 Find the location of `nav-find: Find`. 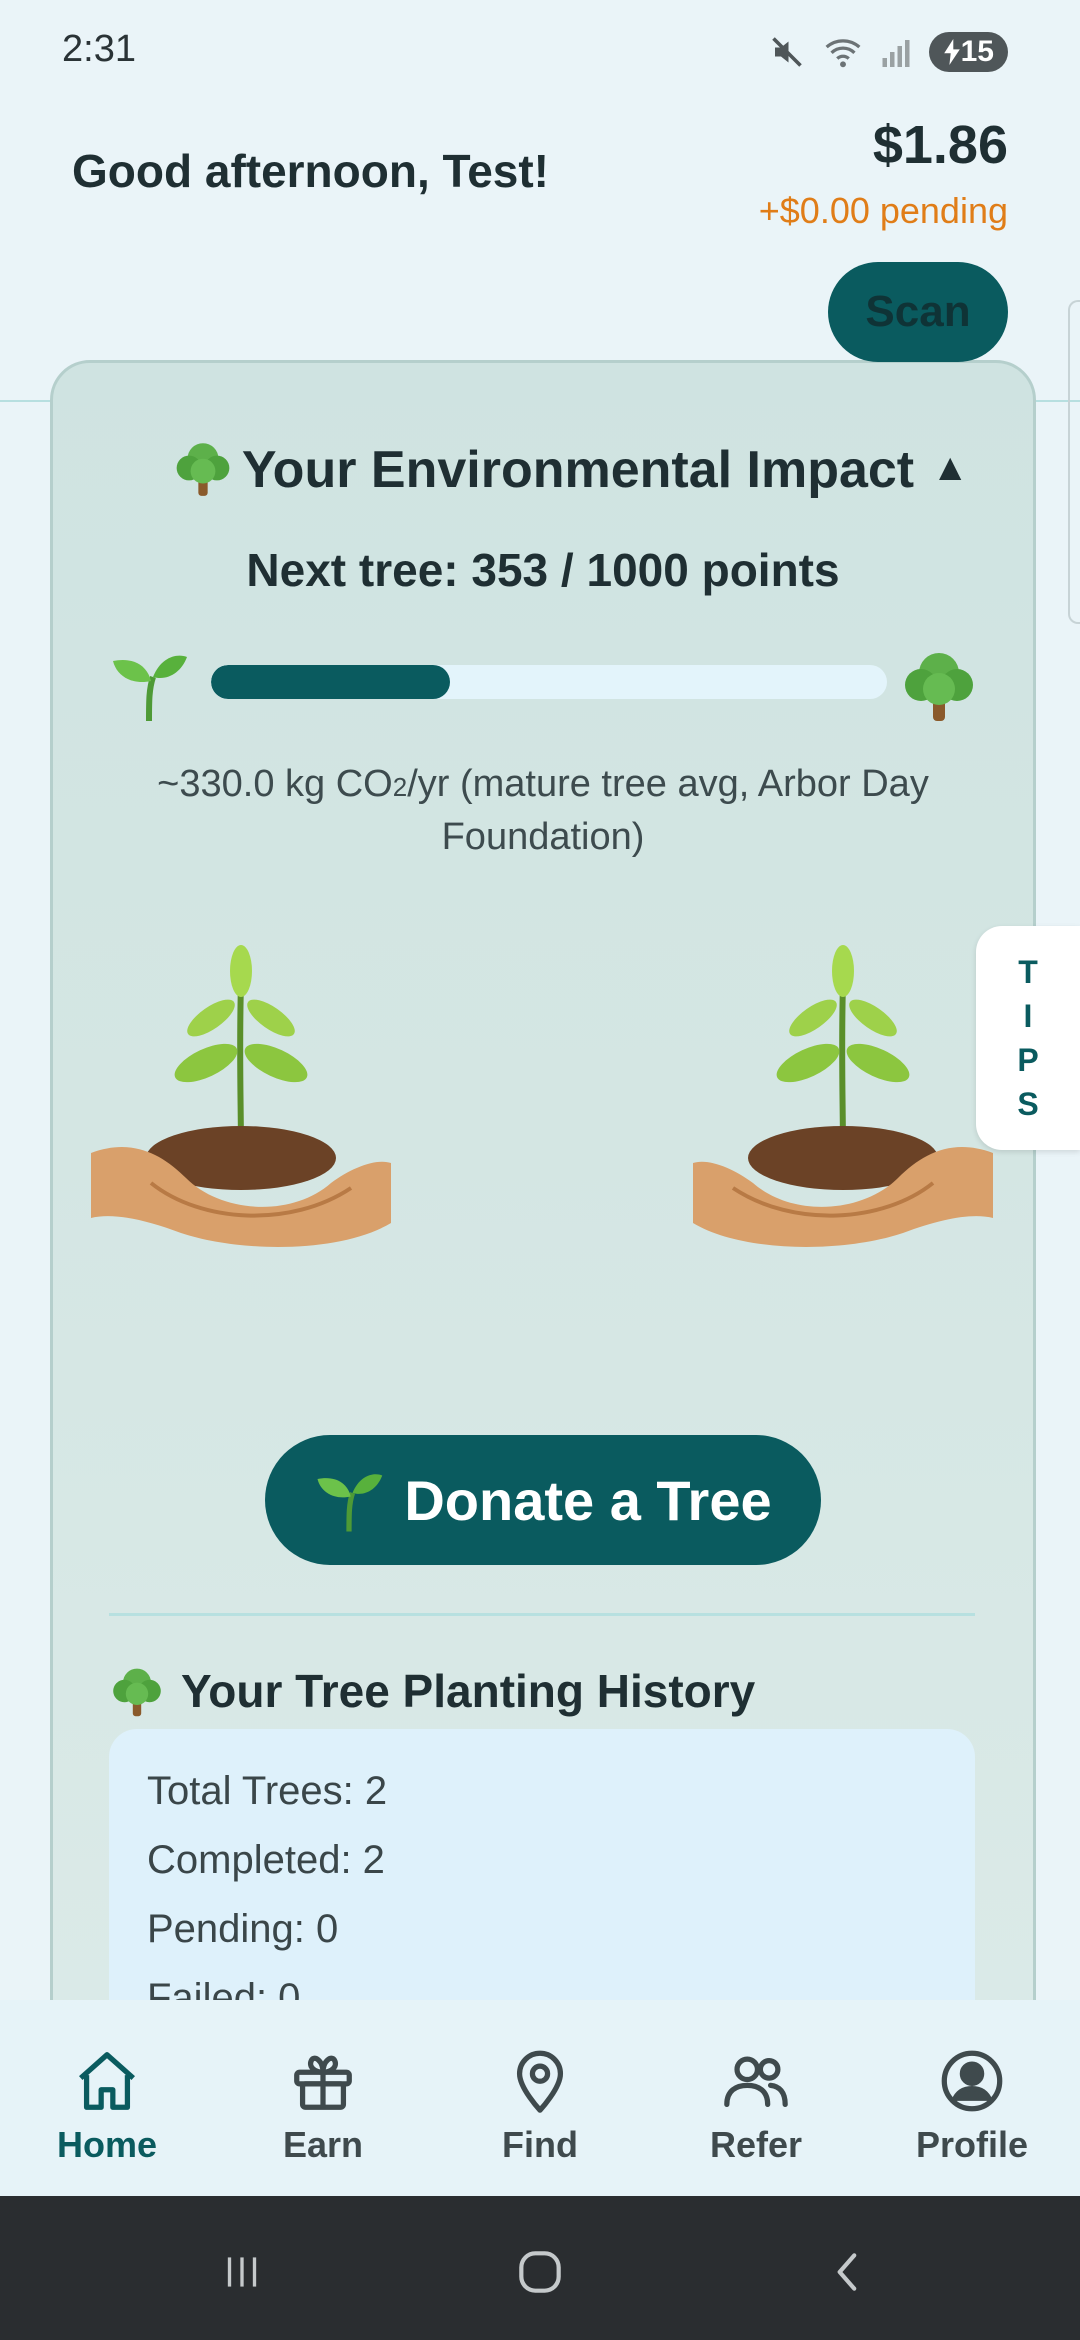

nav-find: Find is located at coordinates (540, 2106).